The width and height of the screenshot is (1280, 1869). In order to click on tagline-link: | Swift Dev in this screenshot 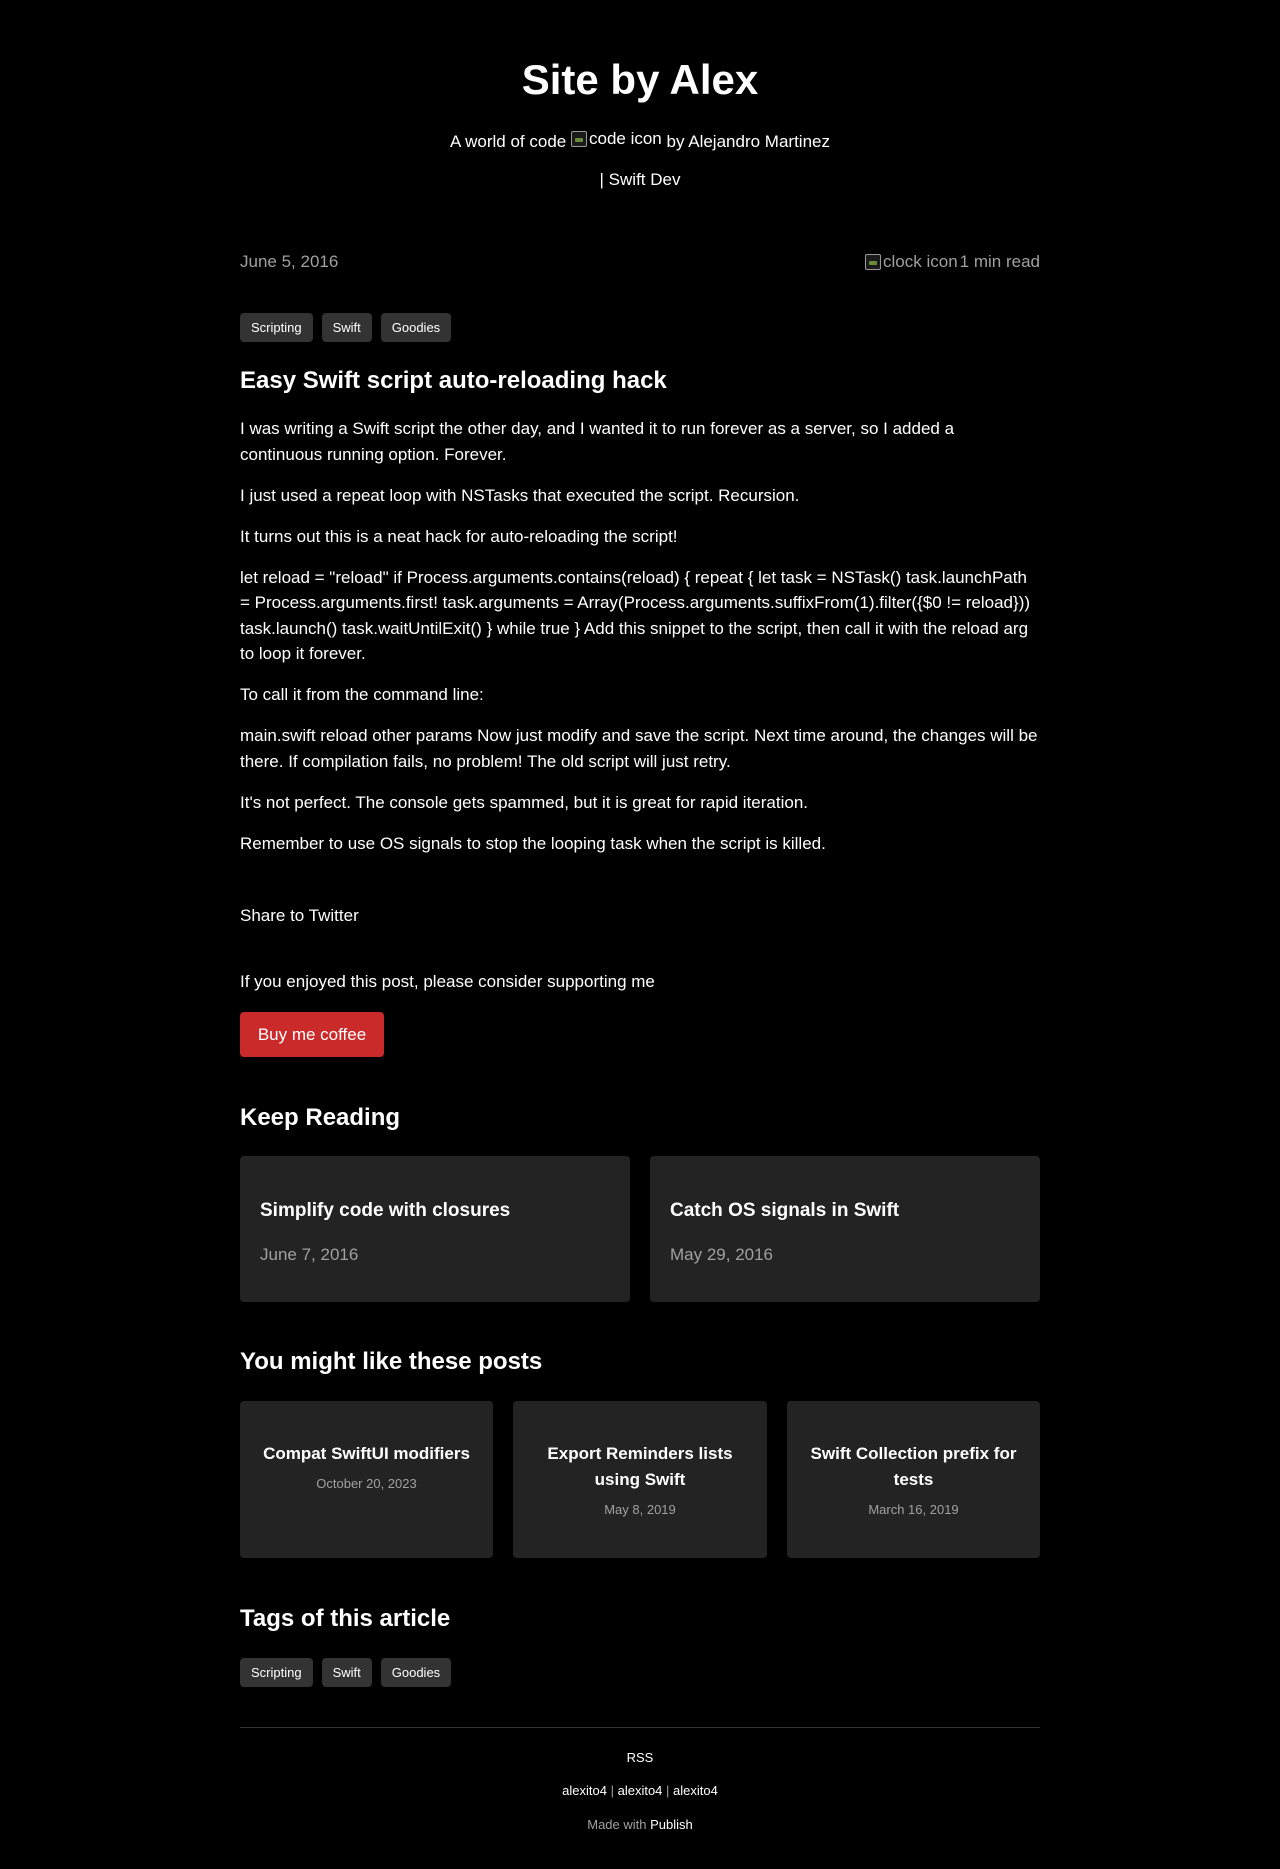, I will do `click(640, 179)`.